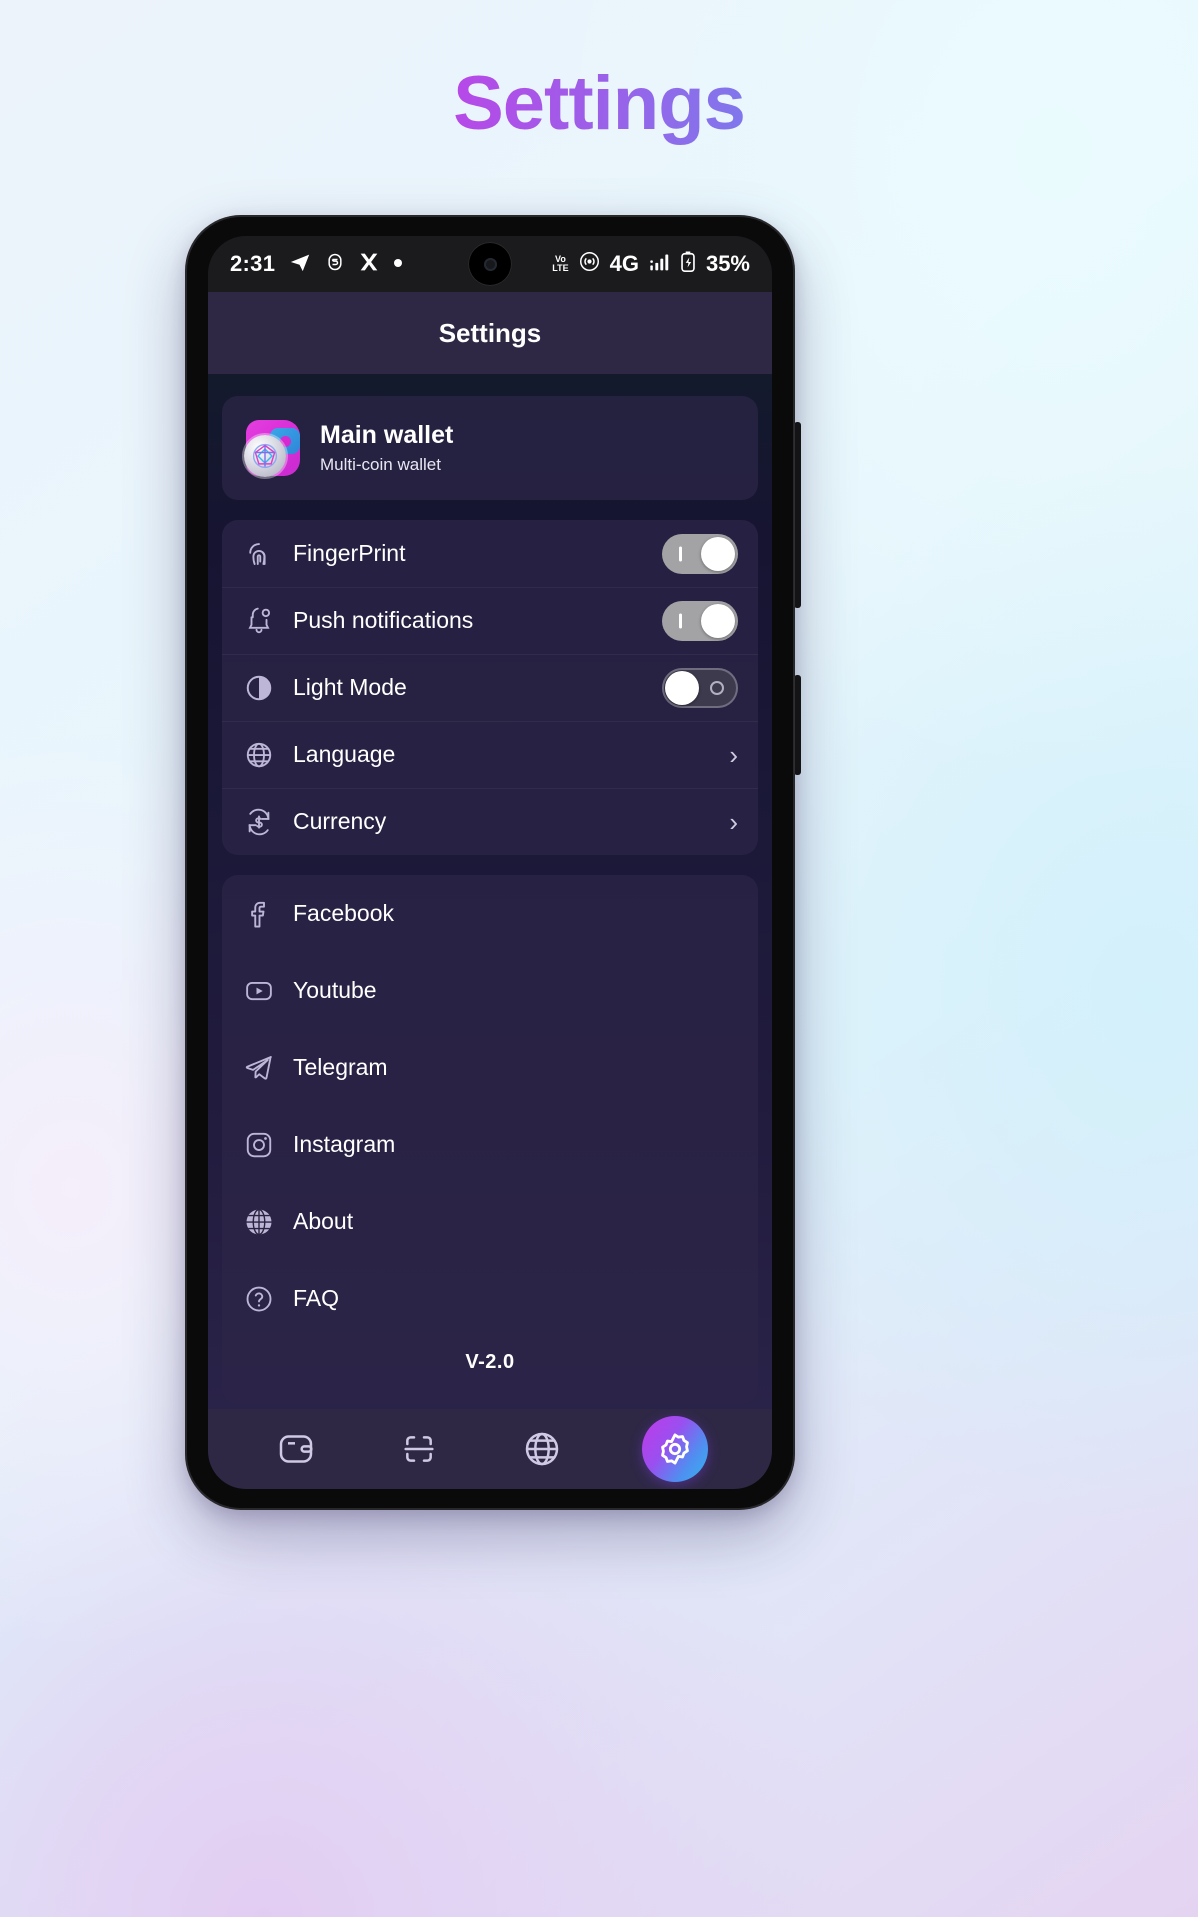  Describe the element at coordinates (490, 913) in the screenshot. I see `link-row-facebook: Facebook` at that location.